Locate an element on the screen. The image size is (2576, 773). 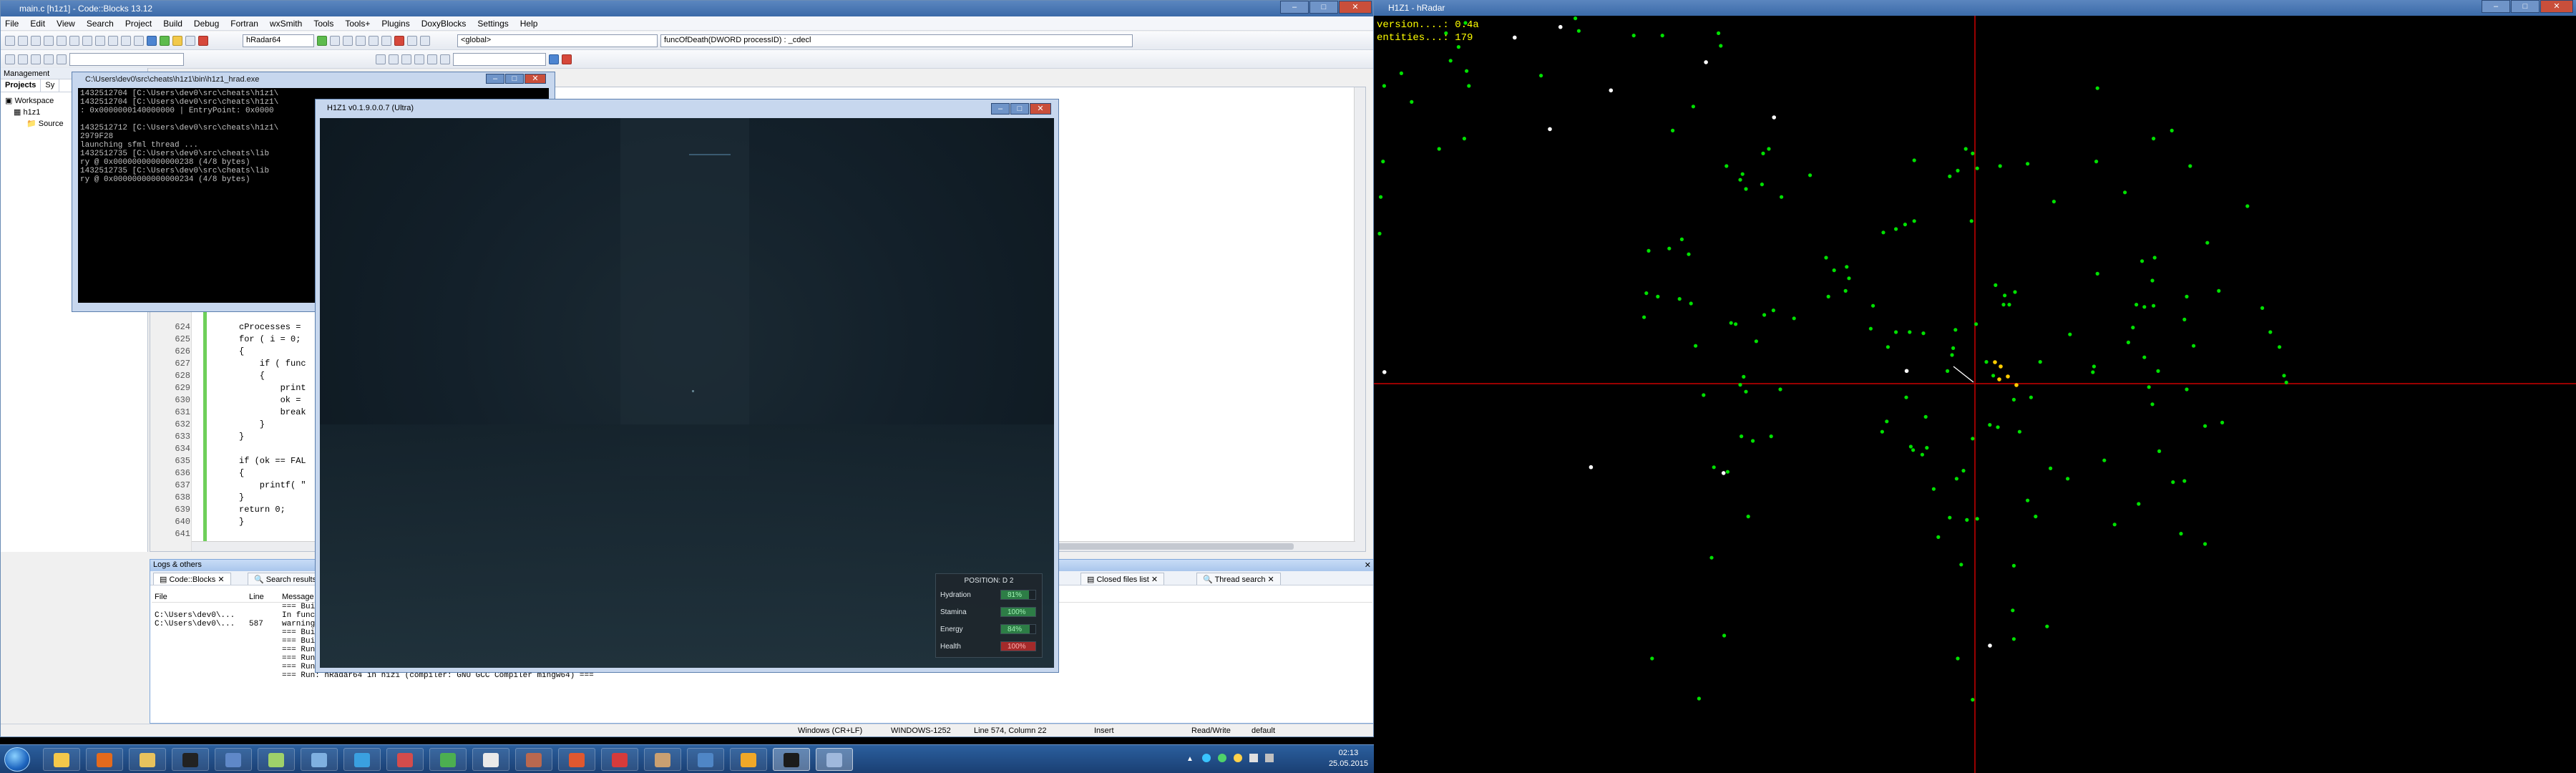
function-select: funcOfDeath(DWORD processID) : _cdecl is located at coordinates (896, 40).